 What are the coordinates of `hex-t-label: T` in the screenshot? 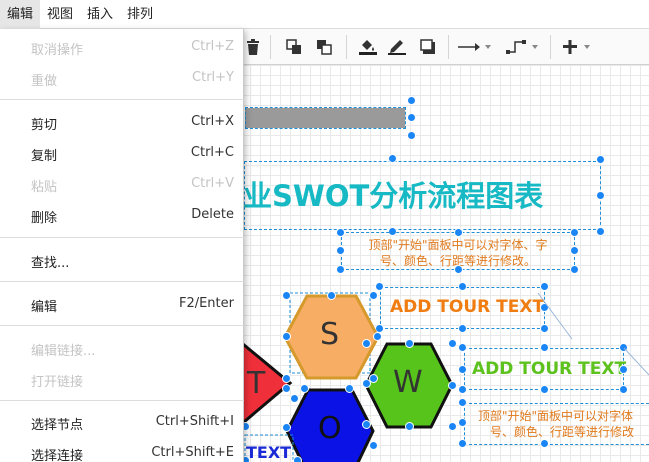 It's located at (256, 383).